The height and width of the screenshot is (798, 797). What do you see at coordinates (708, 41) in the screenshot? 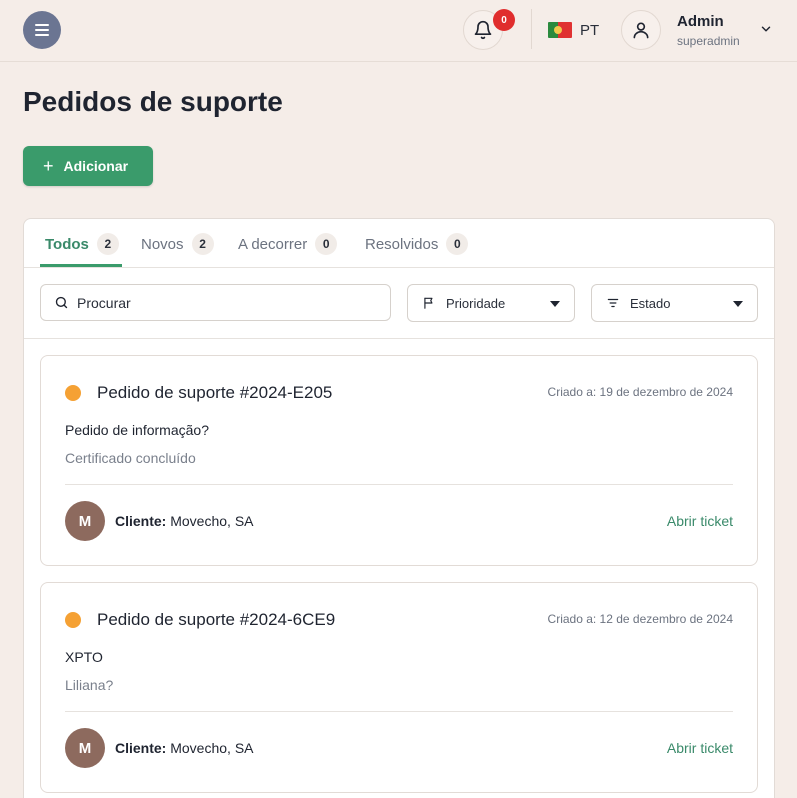
I see `user-role: superadmin` at bounding box center [708, 41].